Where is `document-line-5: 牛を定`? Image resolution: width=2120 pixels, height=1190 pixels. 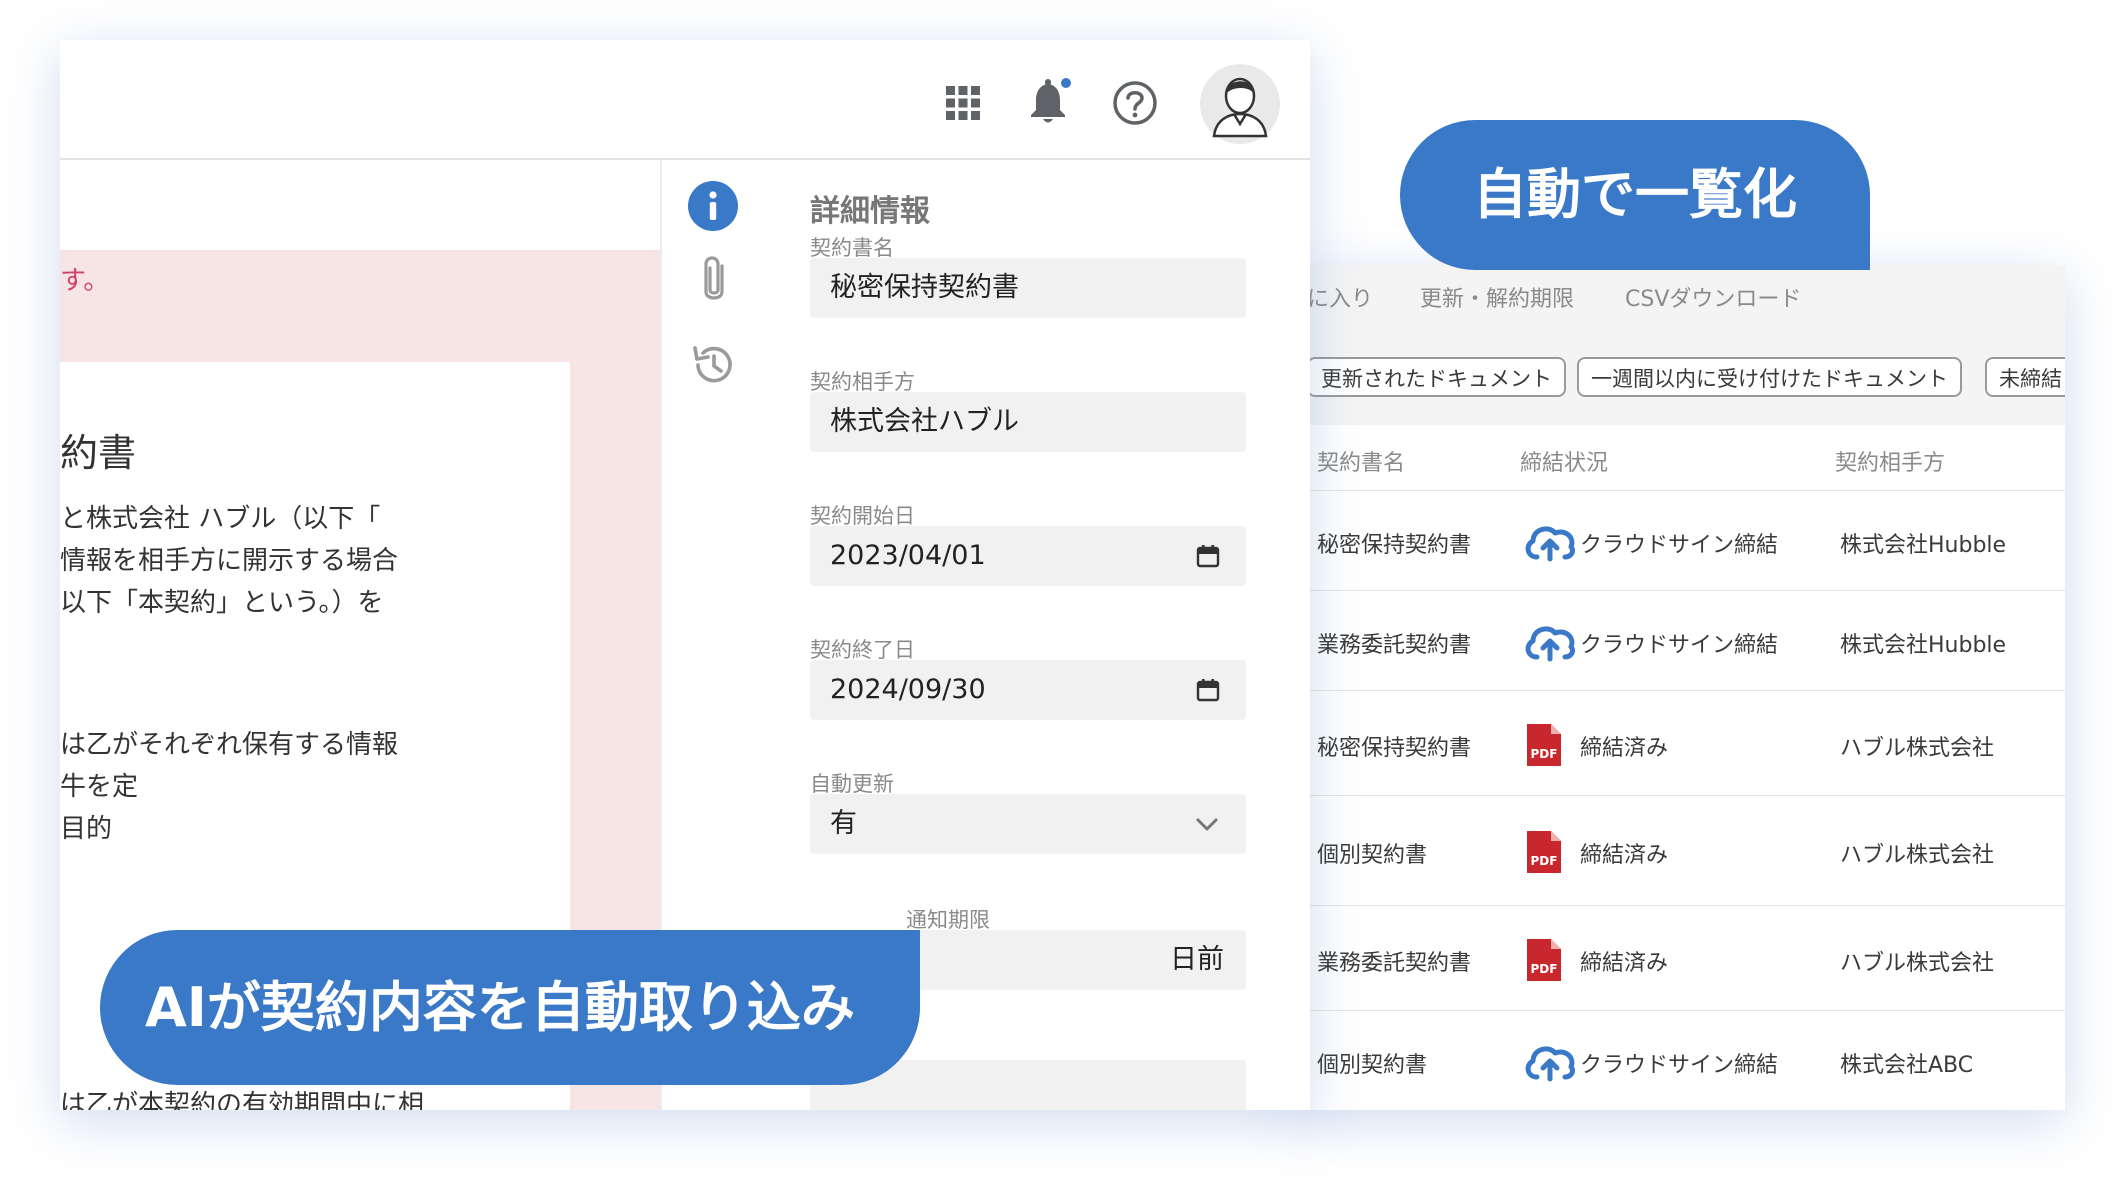 document-line-5: 牛を定 is located at coordinates (99, 787).